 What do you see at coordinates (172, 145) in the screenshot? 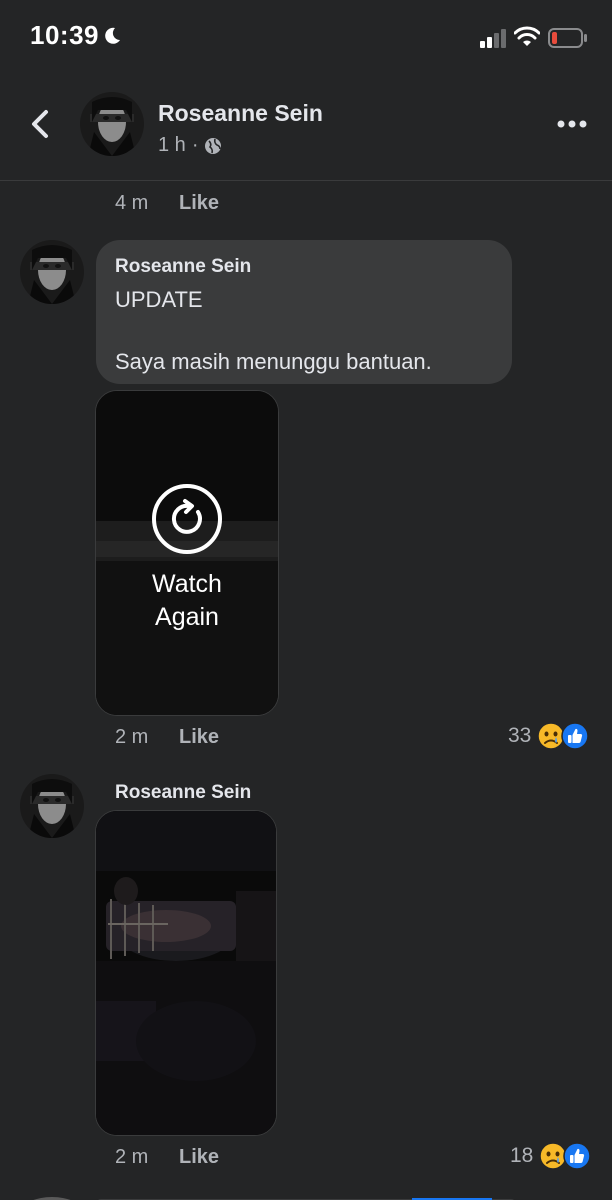
I see `post-time: 1 h` at bounding box center [172, 145].